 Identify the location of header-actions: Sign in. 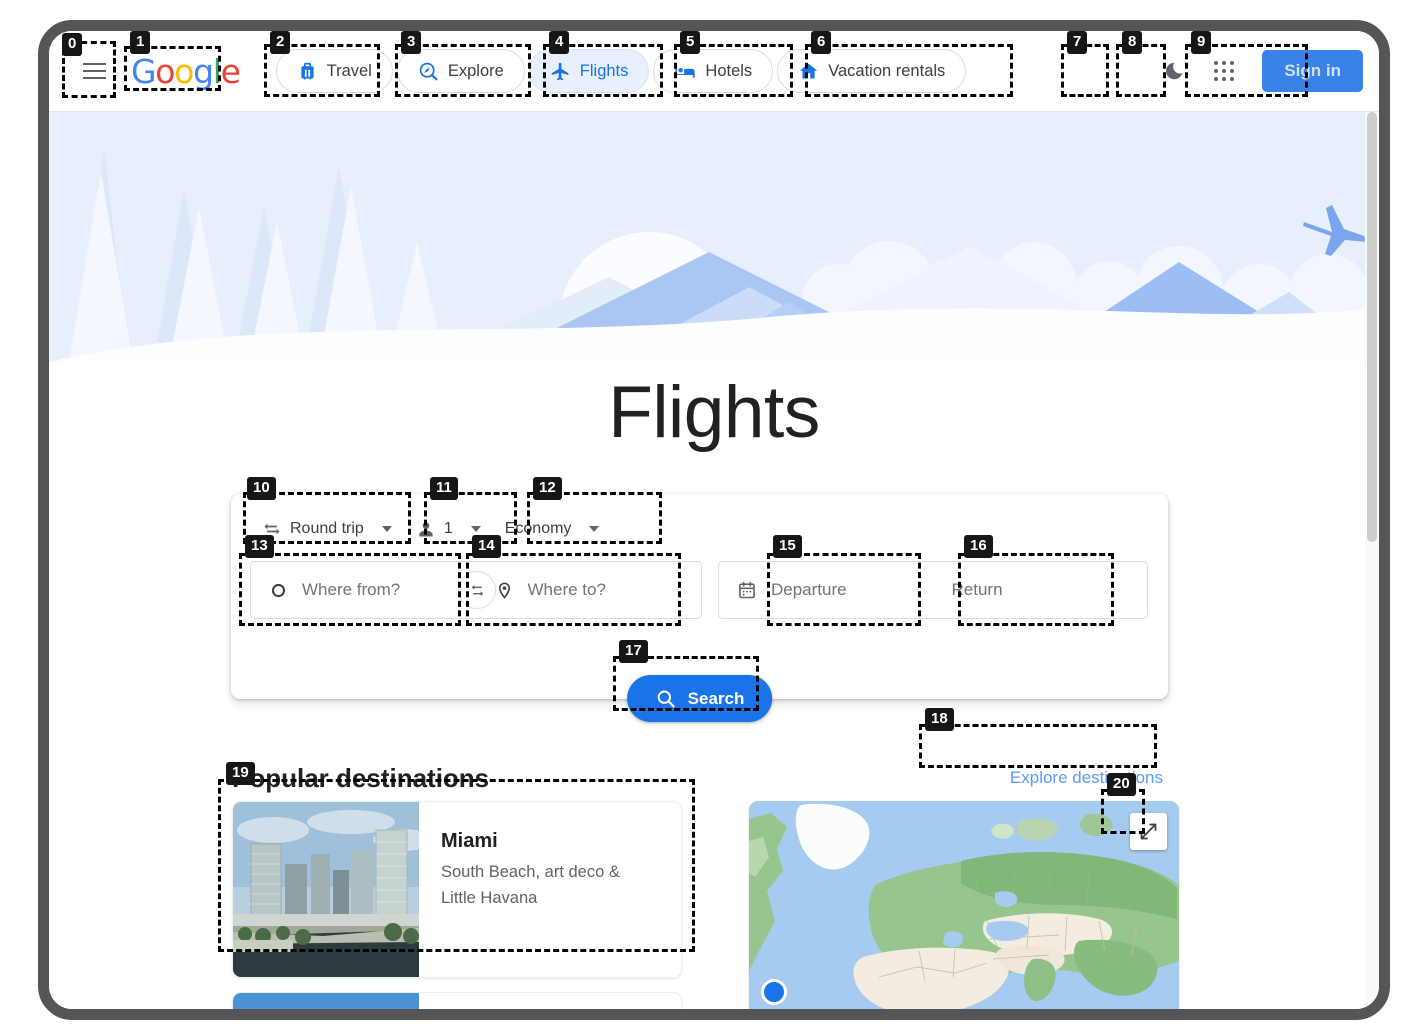
(1257, 71).